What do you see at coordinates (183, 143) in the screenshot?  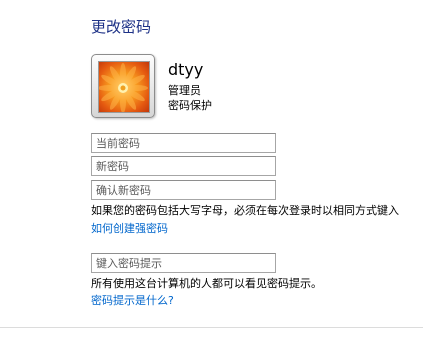 I see `current-password-input` at bounding box center [183, 143].